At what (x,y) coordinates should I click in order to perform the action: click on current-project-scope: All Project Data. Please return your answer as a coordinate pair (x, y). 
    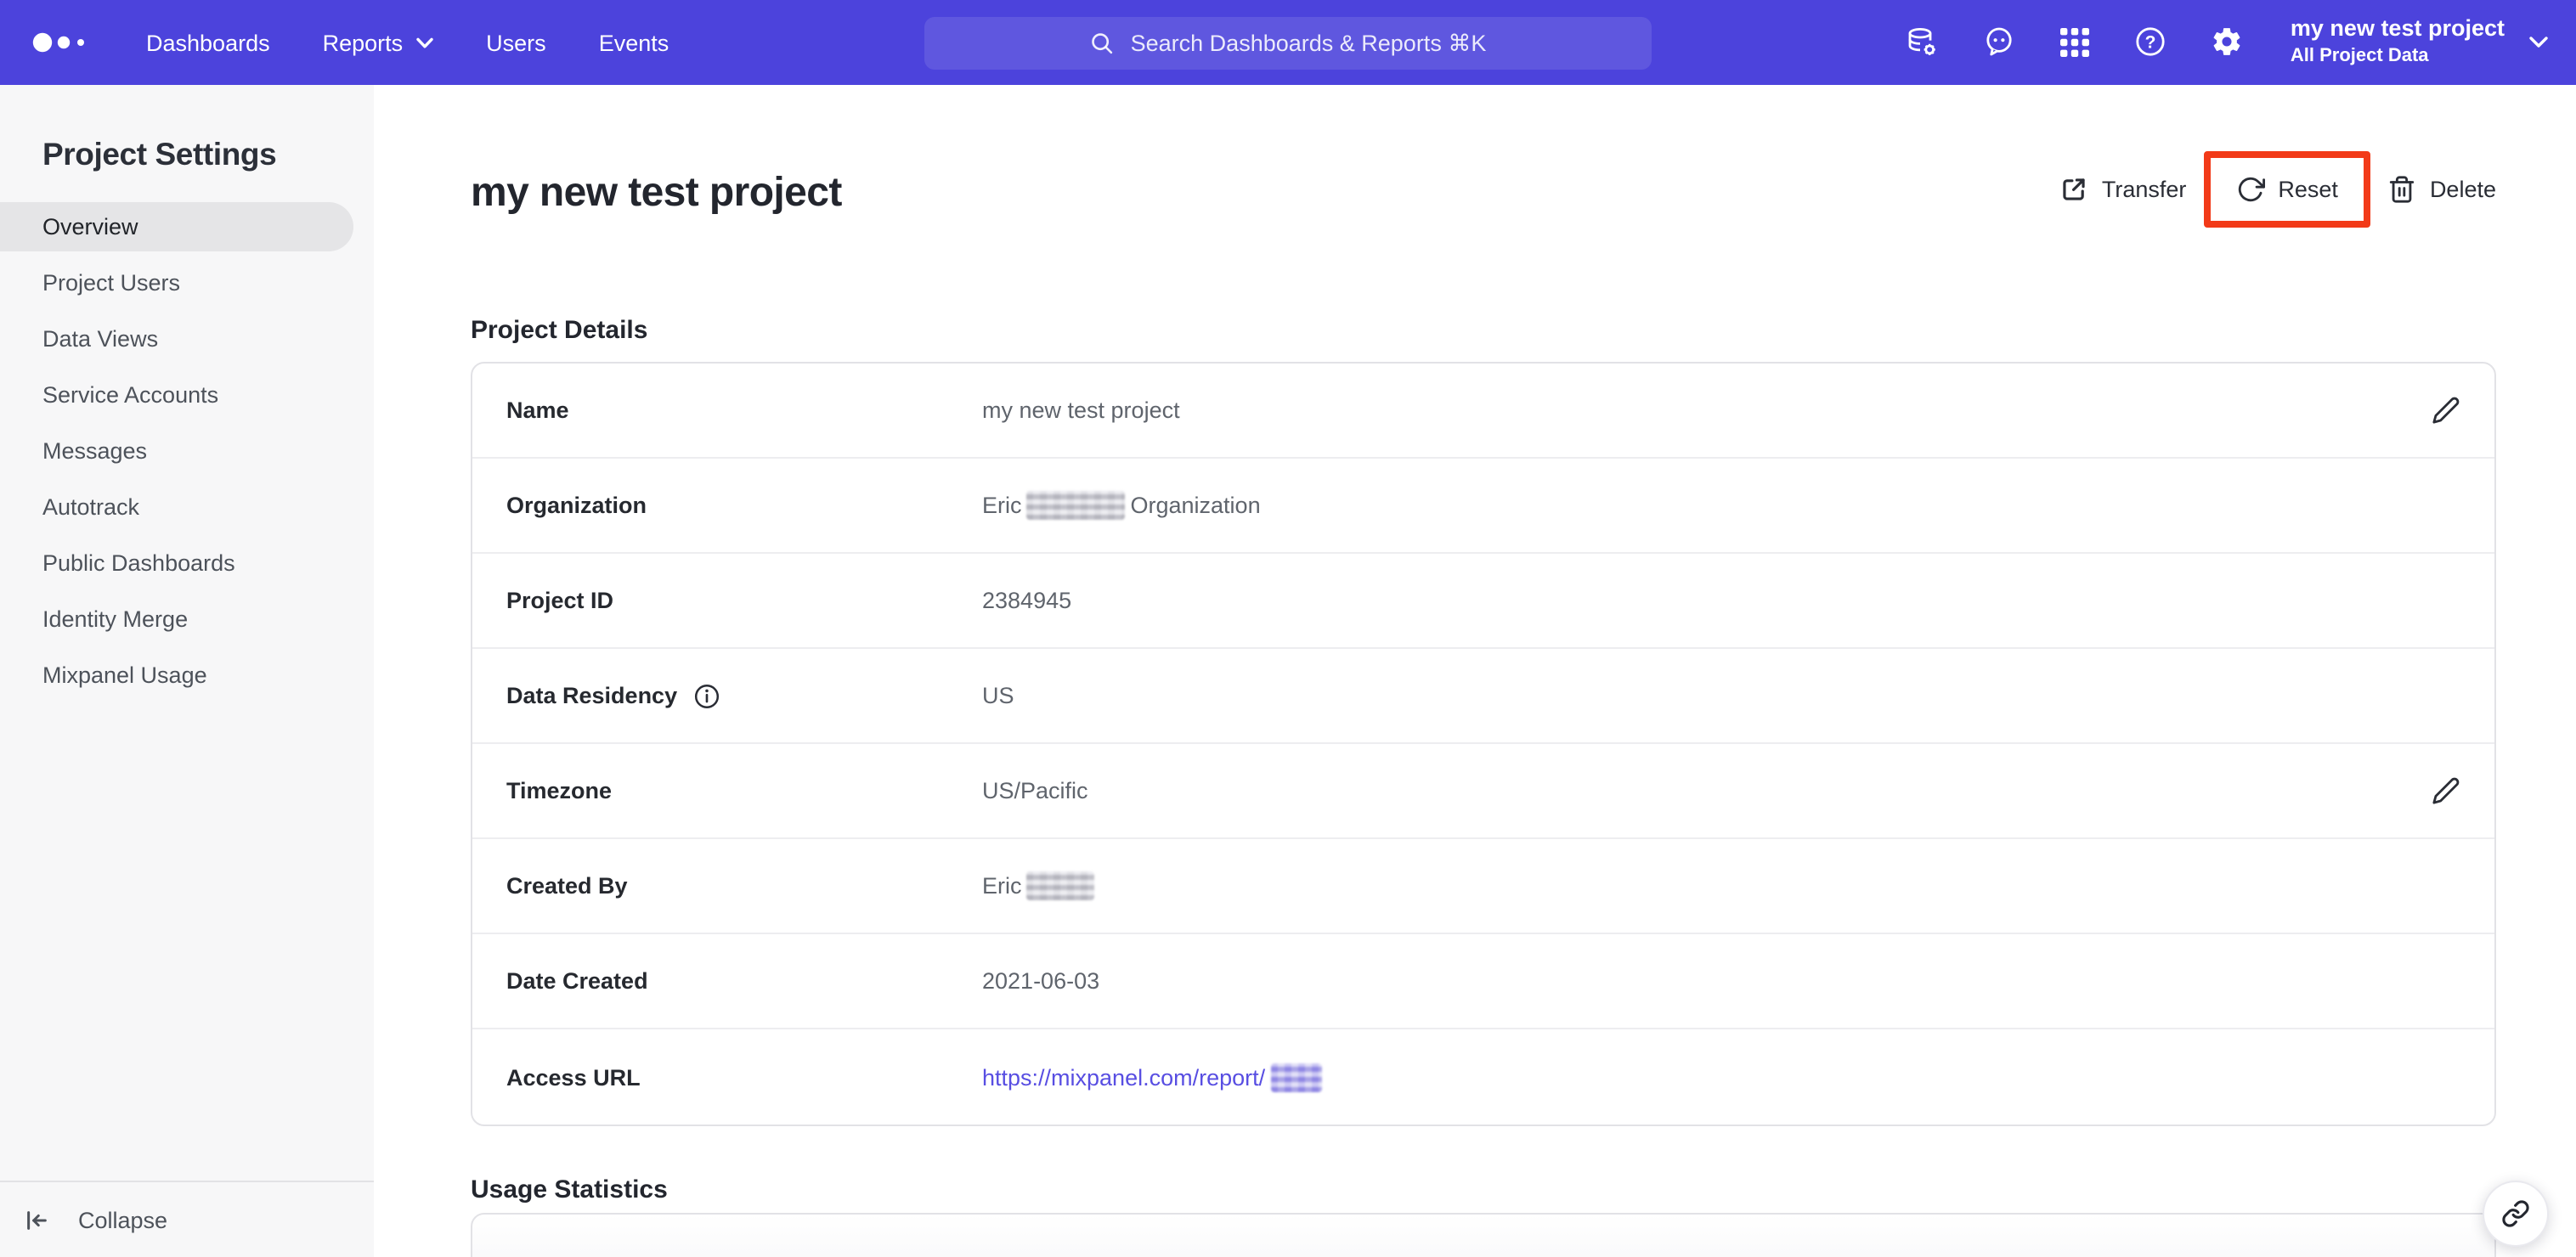
    Looking at the image, I should click on (2359, 57).